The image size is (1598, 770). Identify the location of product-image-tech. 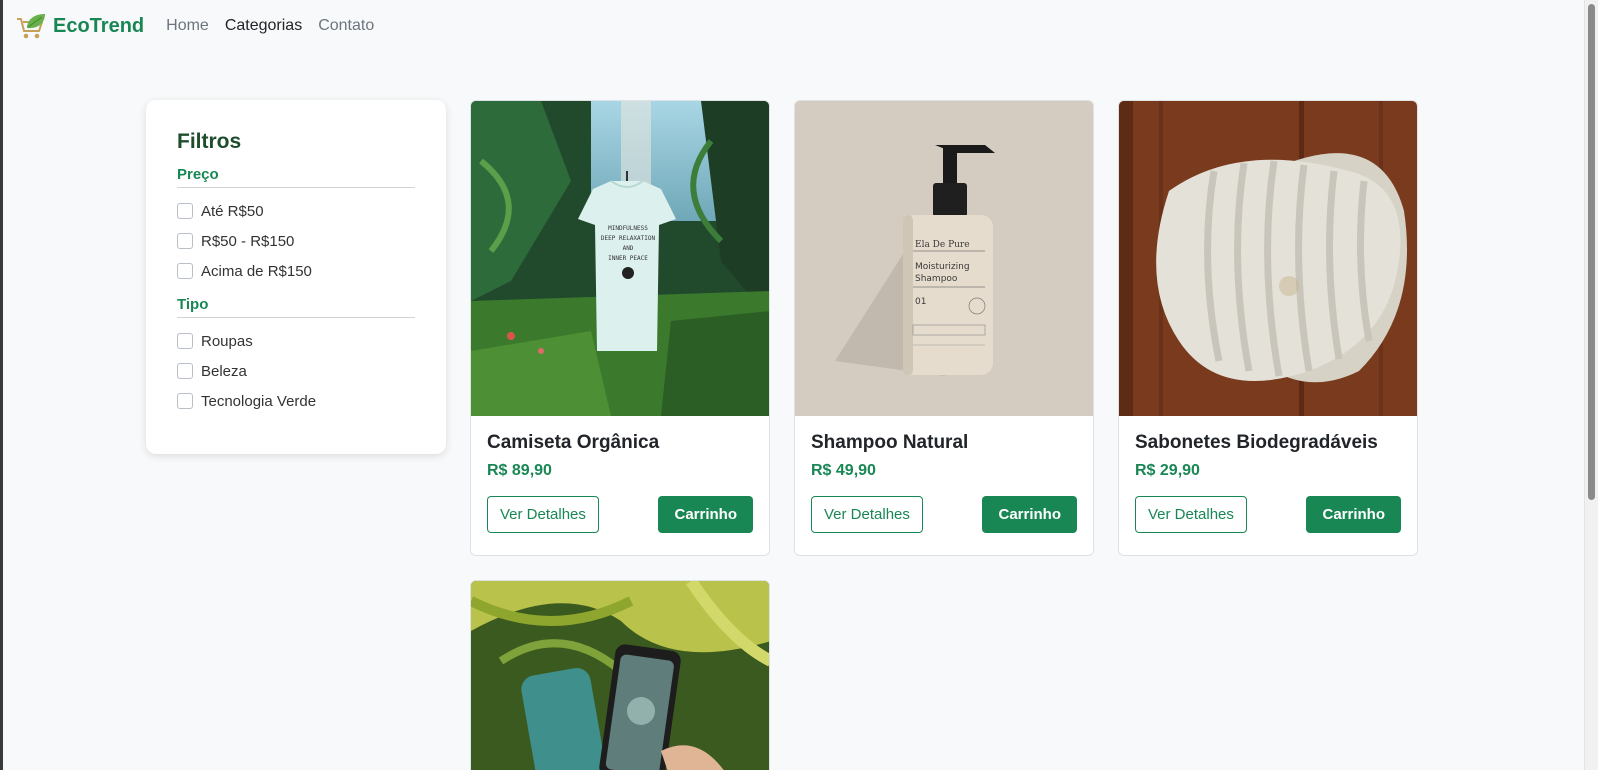
(620, 675).